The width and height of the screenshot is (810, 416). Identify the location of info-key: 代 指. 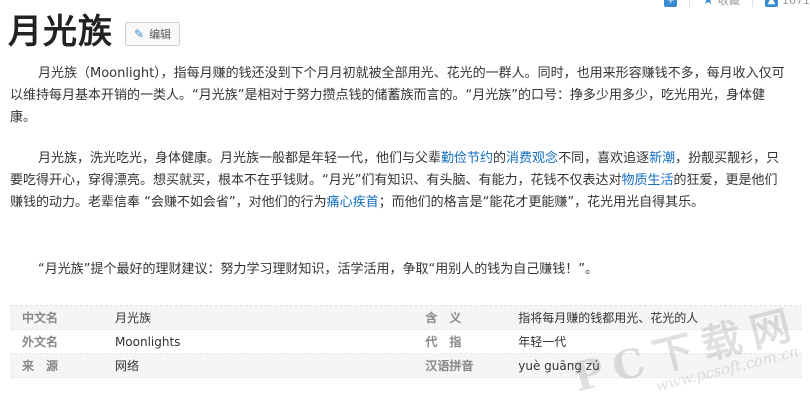
(443, 342).